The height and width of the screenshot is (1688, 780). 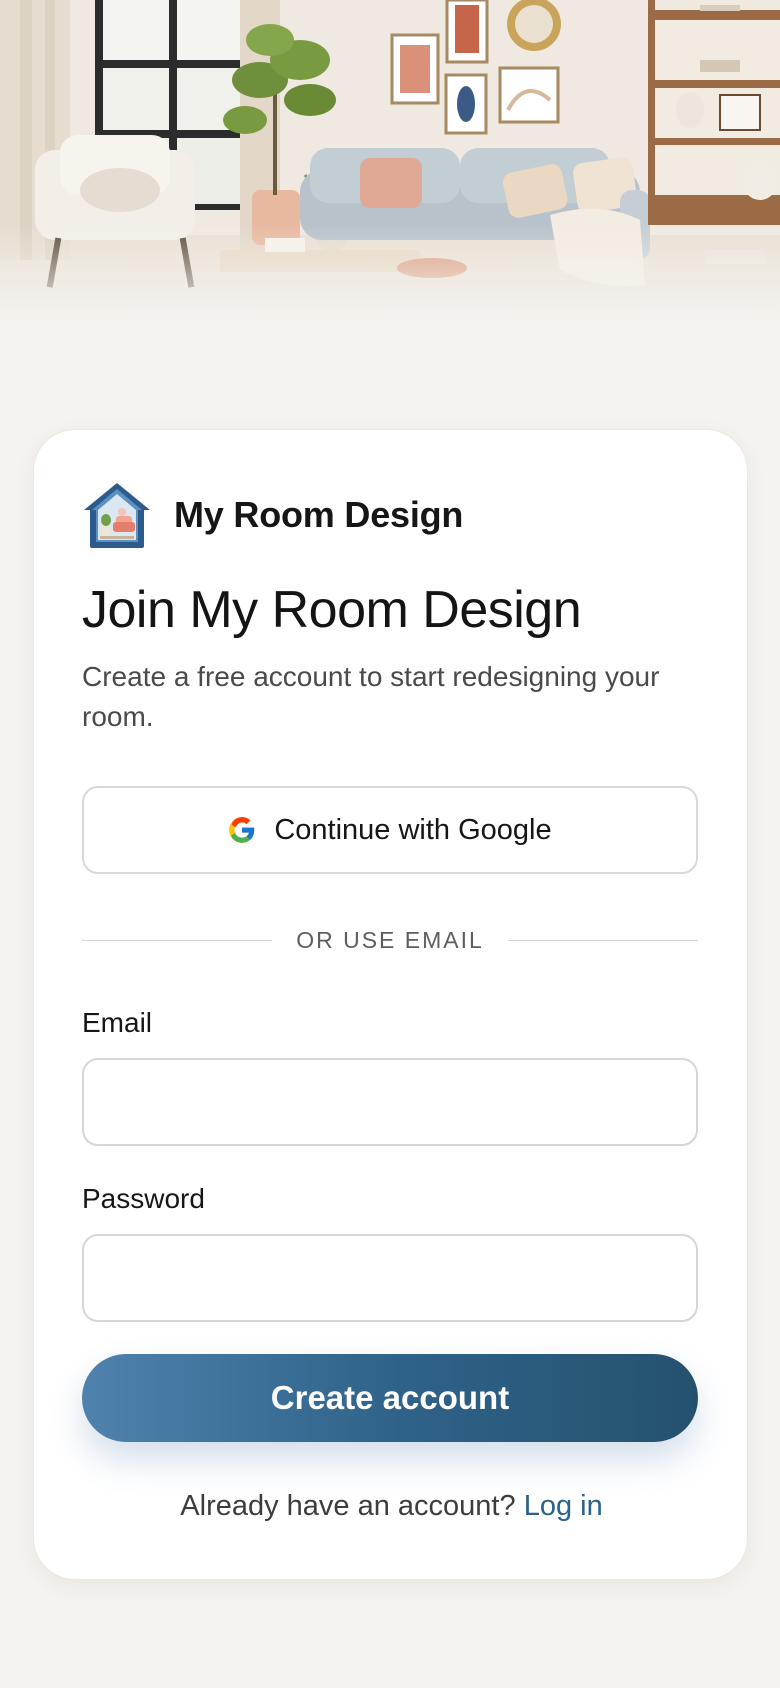 I want to click on house-logo-icon, so click(x=117, y=515).